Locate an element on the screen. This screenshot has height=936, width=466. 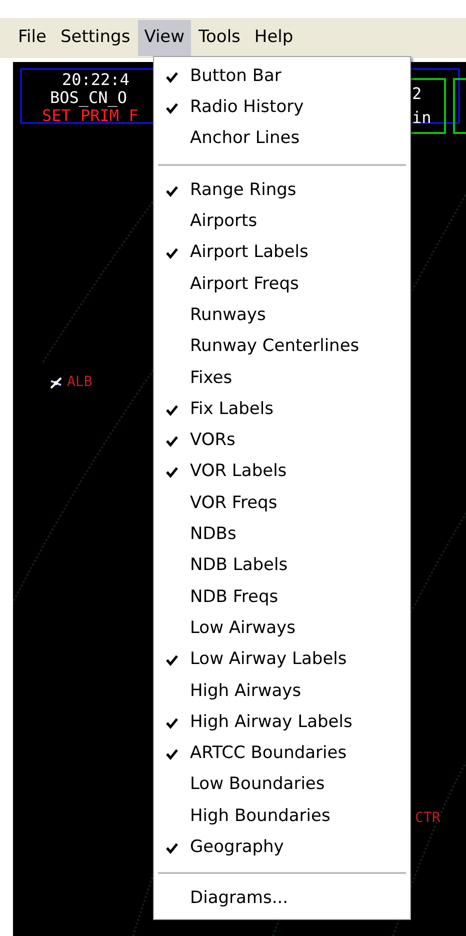
menu-item: High Airway Labels is located at coordinates (271, 723).